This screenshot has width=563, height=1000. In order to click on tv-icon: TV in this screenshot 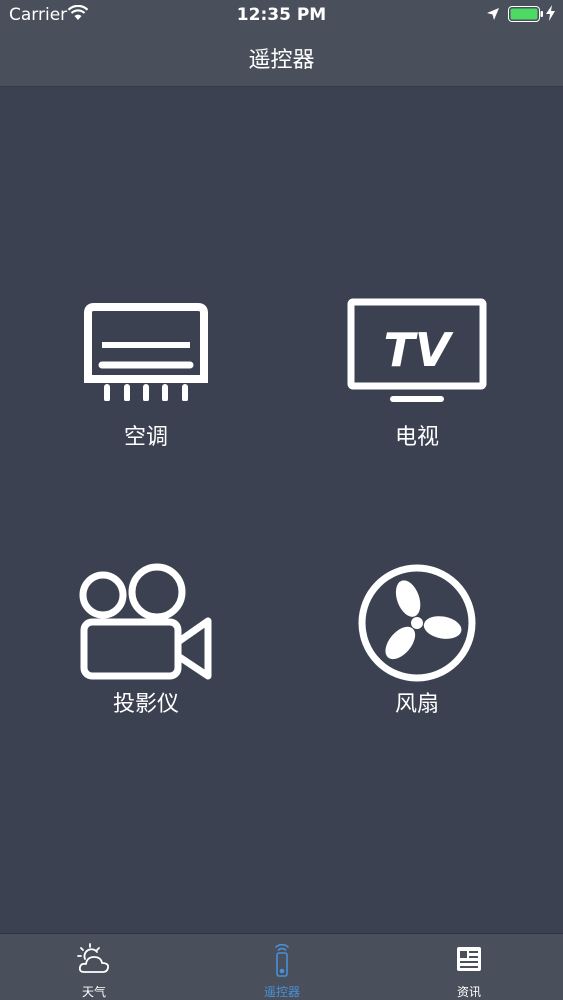, I will do `click(417, 350)`.